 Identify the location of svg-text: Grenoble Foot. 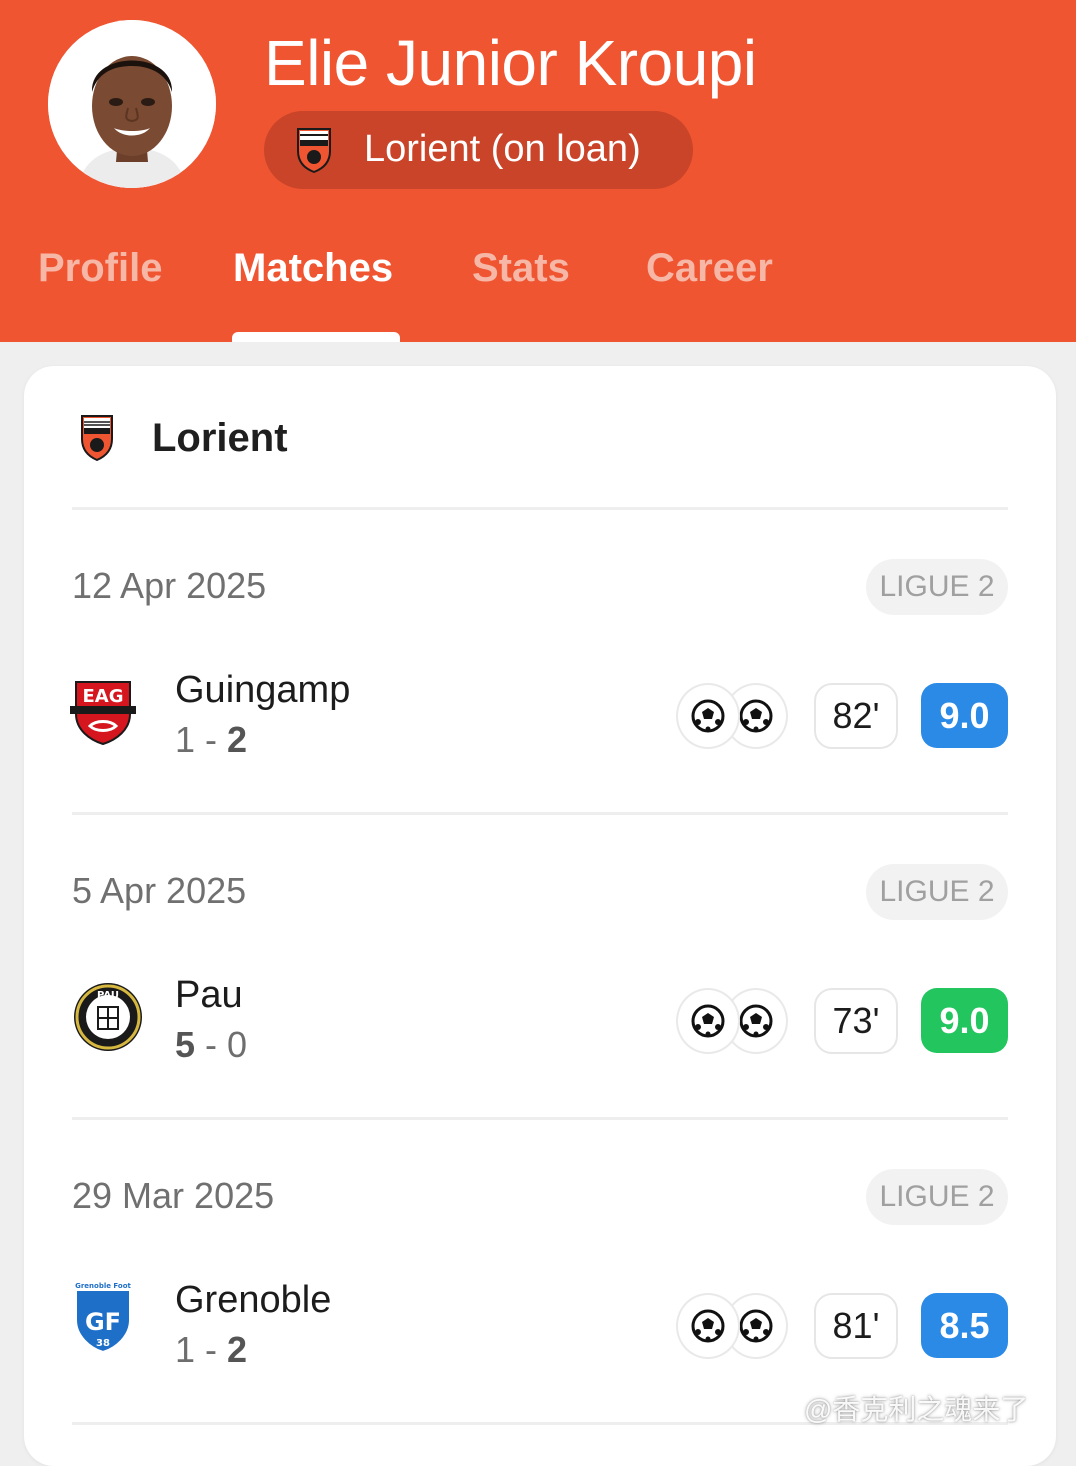
(103, 1286).